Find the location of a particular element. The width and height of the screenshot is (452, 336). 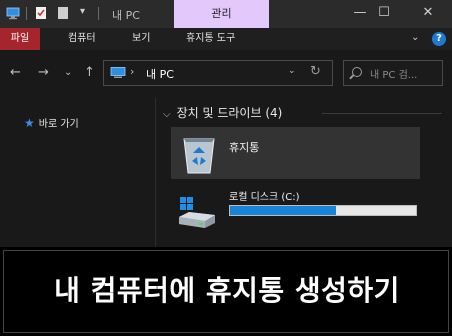

tab-recycle-bin-tools: 휴지통 도구 is located at coordinates (210, 39).